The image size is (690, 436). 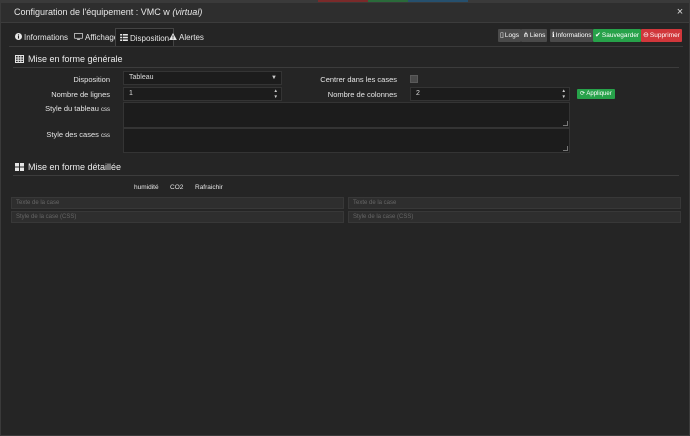 What do you see at coordinates (68, 167) in the screenshot?
I see `section-heading-detailed: Mise en forme détaillée` at bounding box center [68, 167].